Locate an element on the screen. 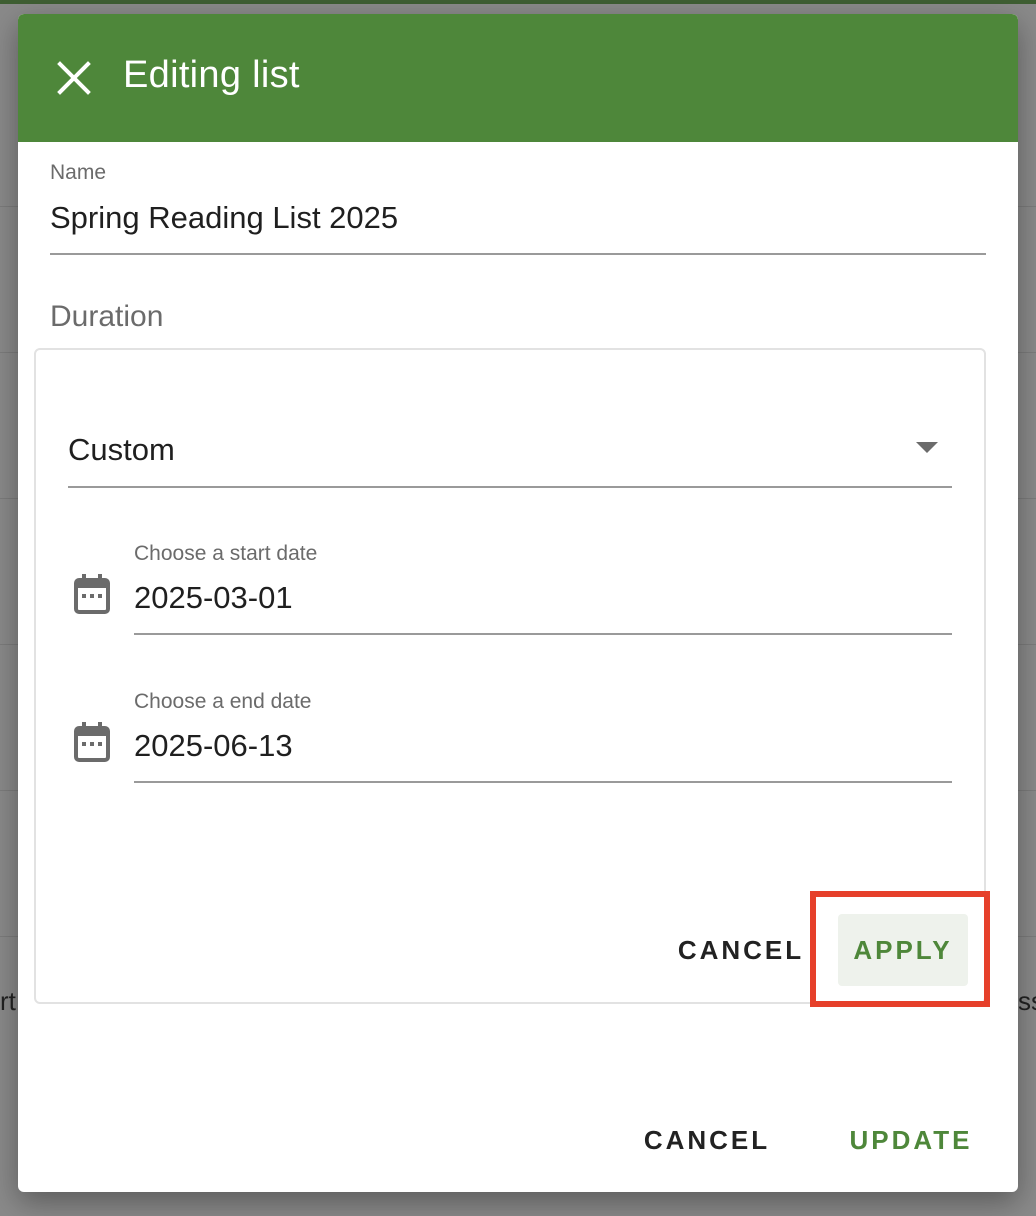  apply-button: APPLY is located at coordinates (903, 950).